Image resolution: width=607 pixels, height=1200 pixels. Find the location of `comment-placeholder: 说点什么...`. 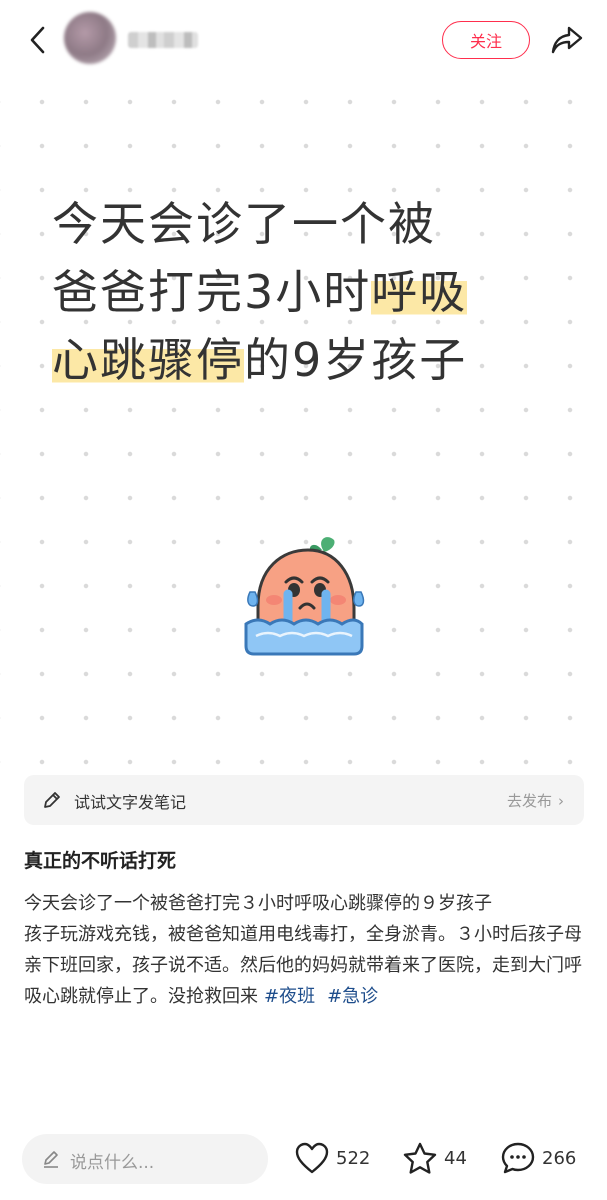

comment-placeholder: 说点什么... is located at coordinates (112, 1163).